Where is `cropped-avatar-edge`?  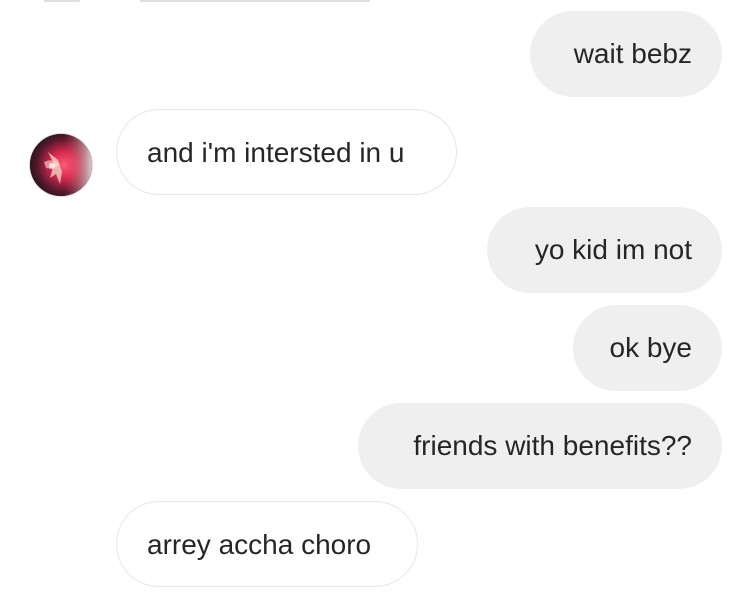 cropped-avatar-edge is located at coordinates (62, 1).